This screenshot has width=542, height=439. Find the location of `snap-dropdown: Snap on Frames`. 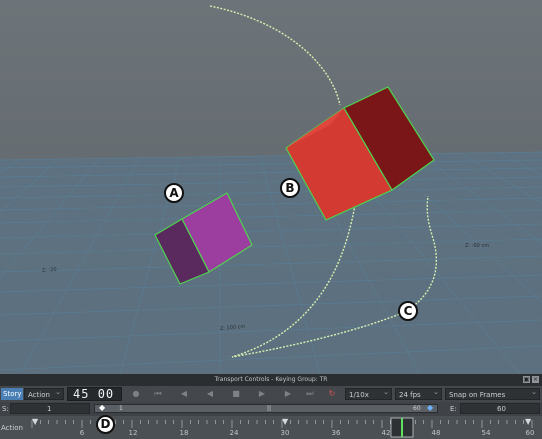

snap-dropdown: Snap on Frames is located at coordinates (492, 393).